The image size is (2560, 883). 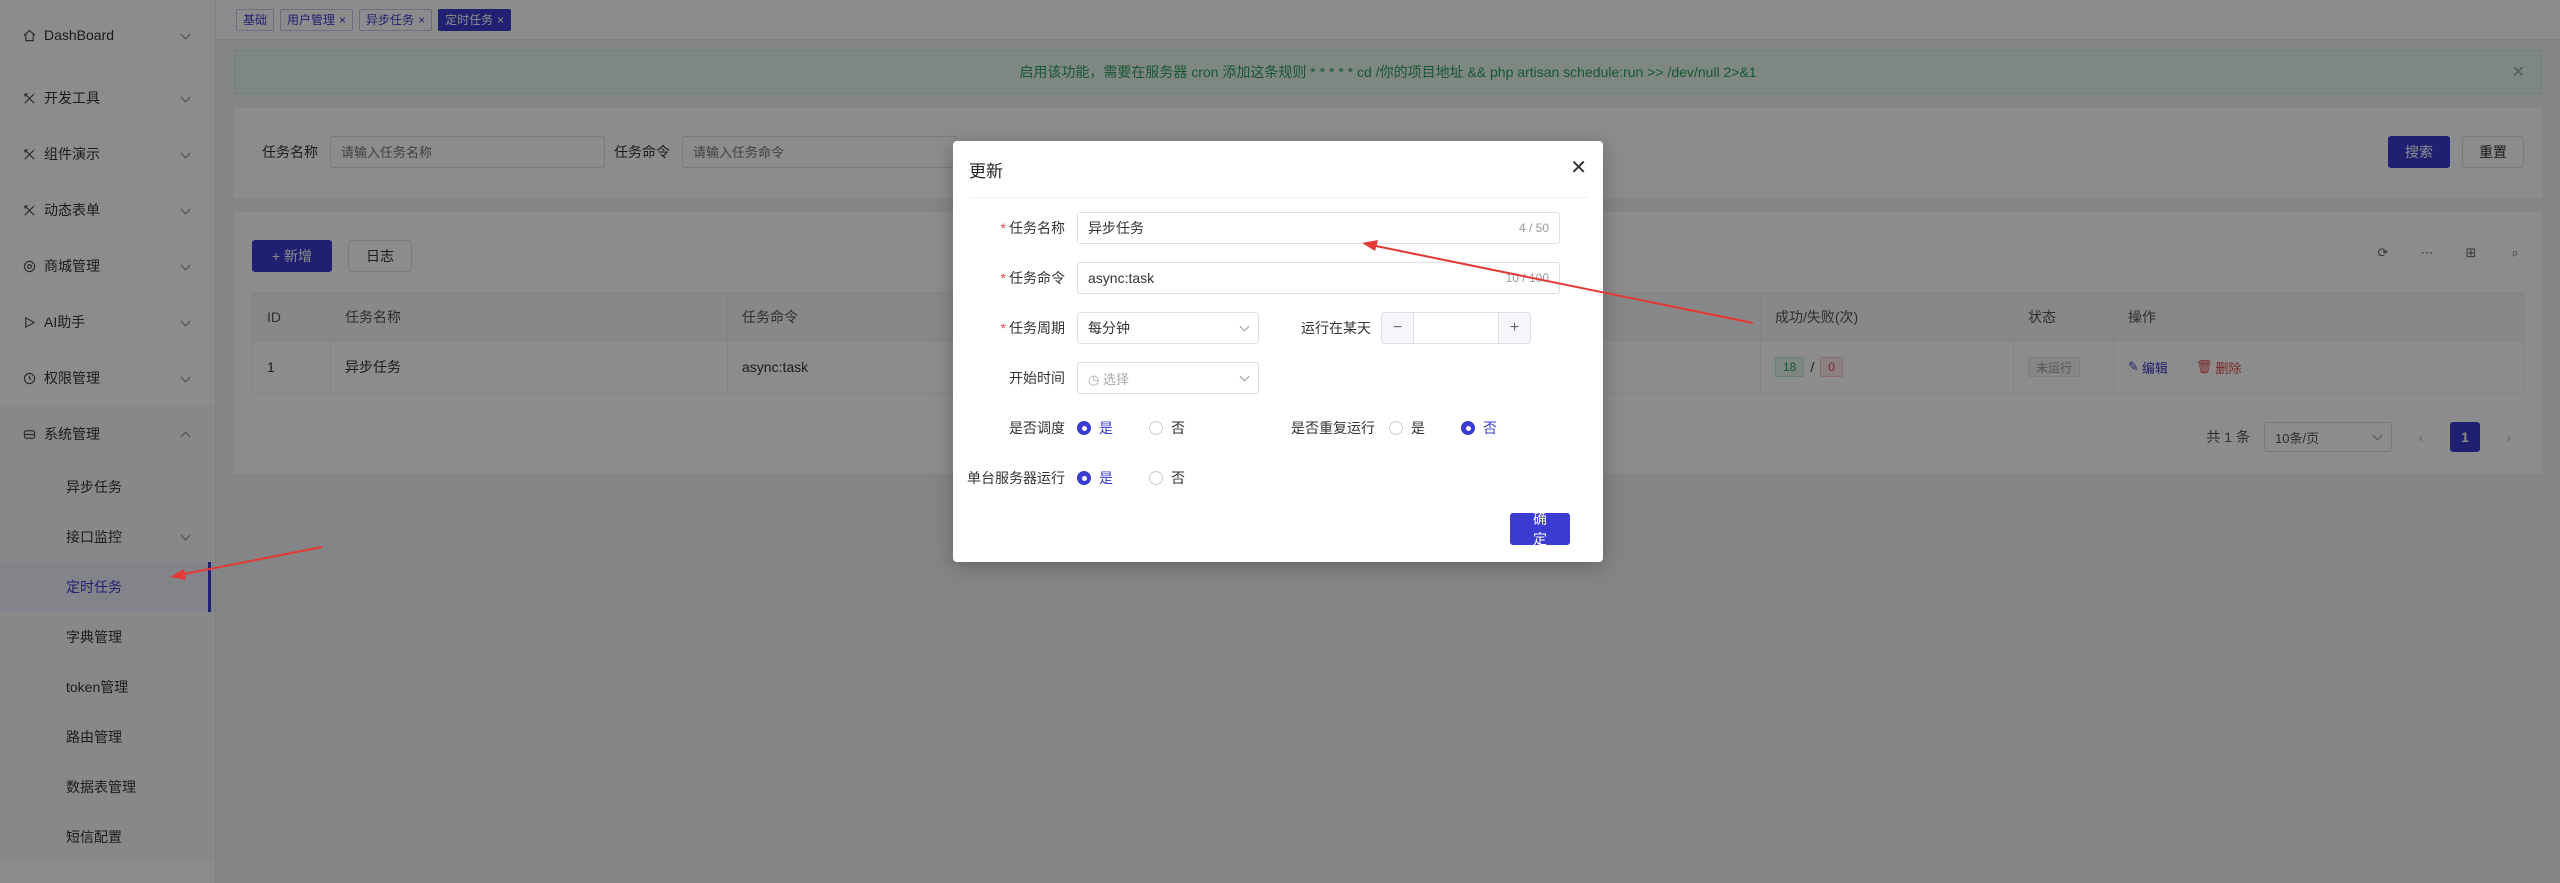 What do you see at coordinates (1167, 428) in the screenshot?
I see `schedule-no-radio: 否` at bounding box center [1167, 428].